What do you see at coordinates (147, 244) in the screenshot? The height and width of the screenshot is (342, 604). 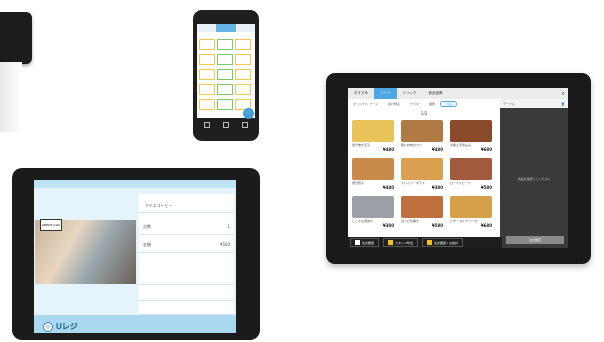 I see `amount-label: 金額` at bounding box center [147, 244].